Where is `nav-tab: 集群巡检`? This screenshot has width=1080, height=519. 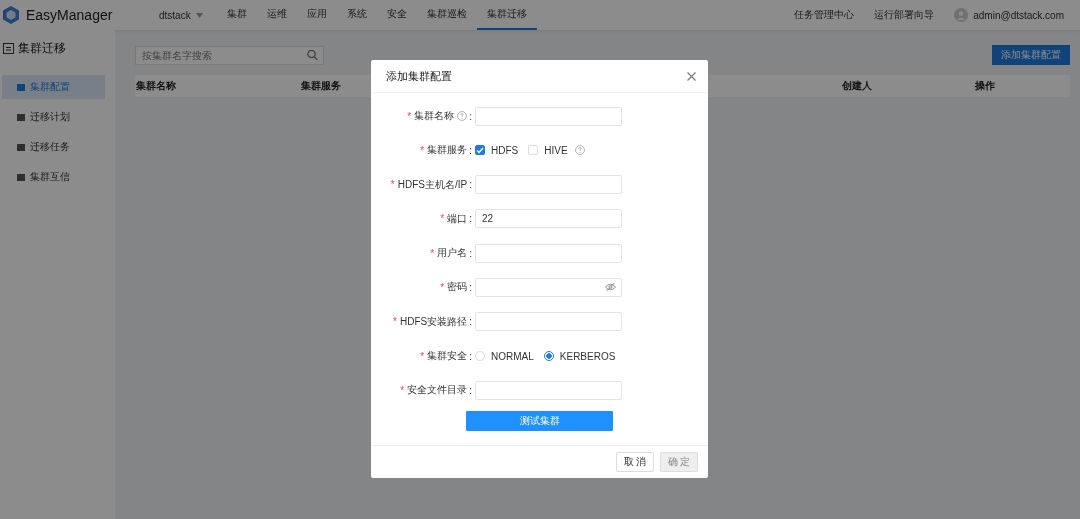 nav-tab: 集群巡检 is located at coordinates (446, 15).